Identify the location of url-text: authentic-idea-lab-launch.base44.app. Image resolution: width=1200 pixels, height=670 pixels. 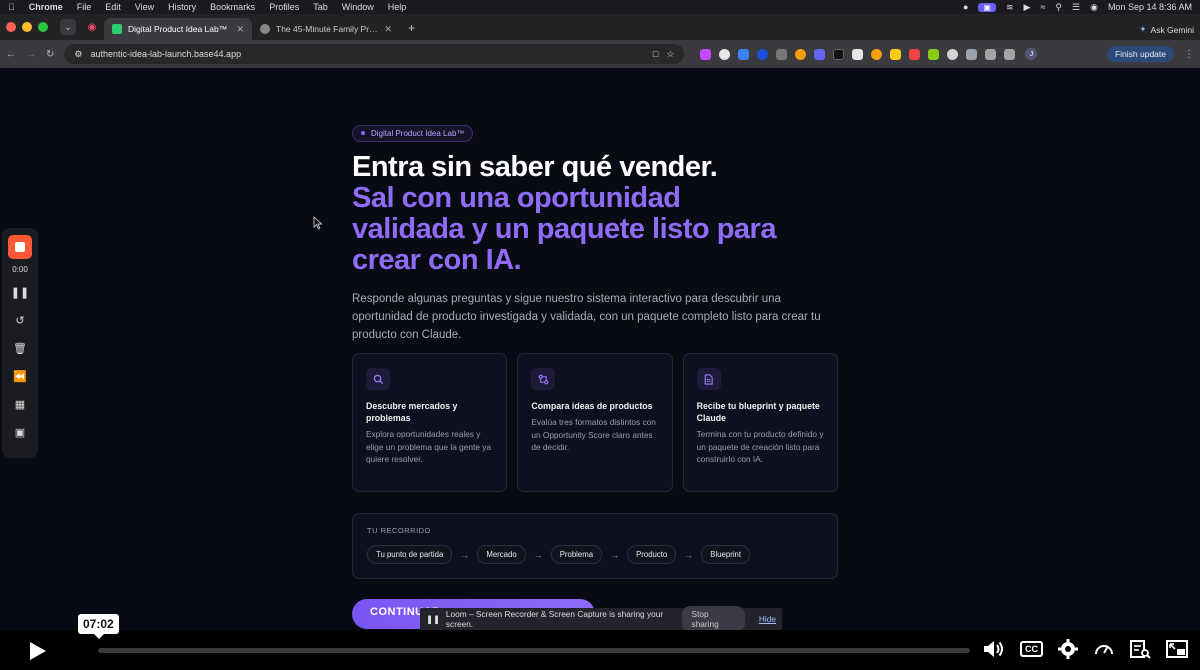
(367, 54).